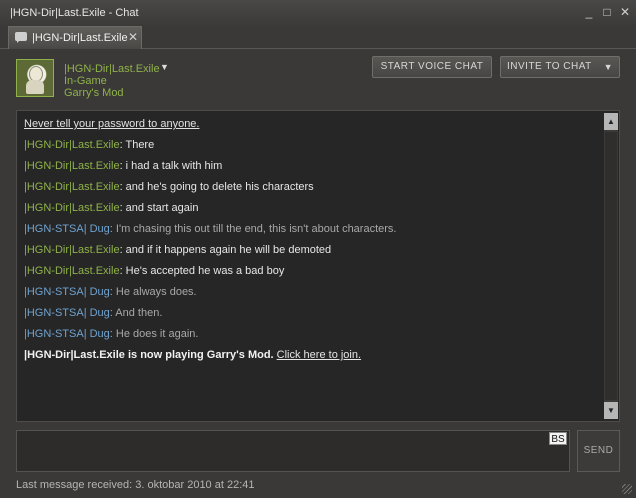  I want to click on friend-game: Garry's Mod, so click(94, 93).